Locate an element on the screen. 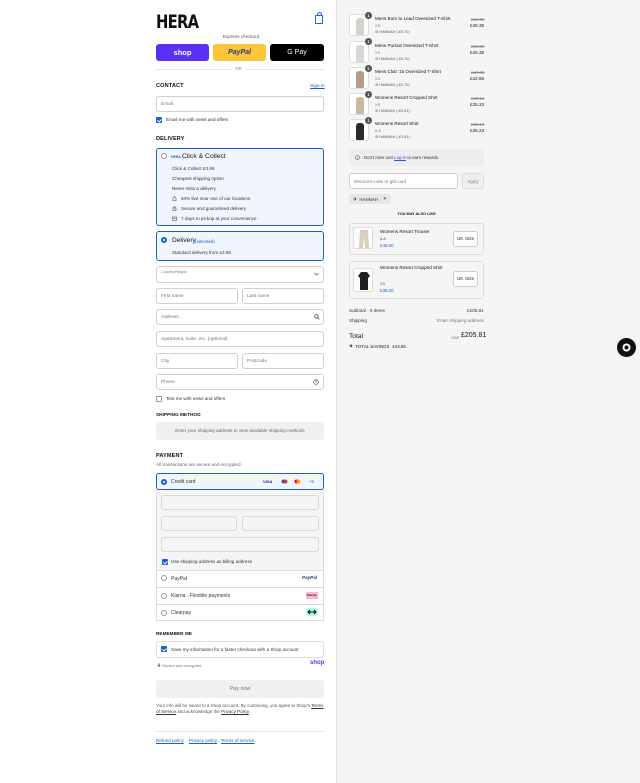 The width and height of the screenshot is (640, 783). total-label: Total is located at coordinates (356, 336).